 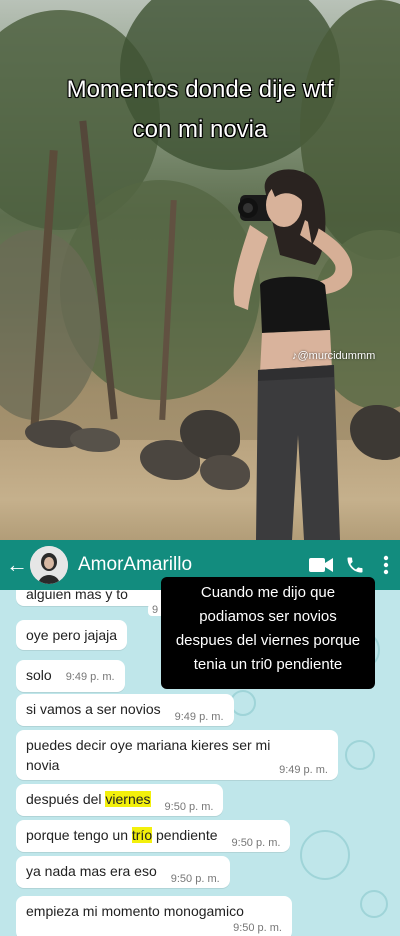 I want to click on message-bubble: alguien mas y to, so click(x=91, y=598).